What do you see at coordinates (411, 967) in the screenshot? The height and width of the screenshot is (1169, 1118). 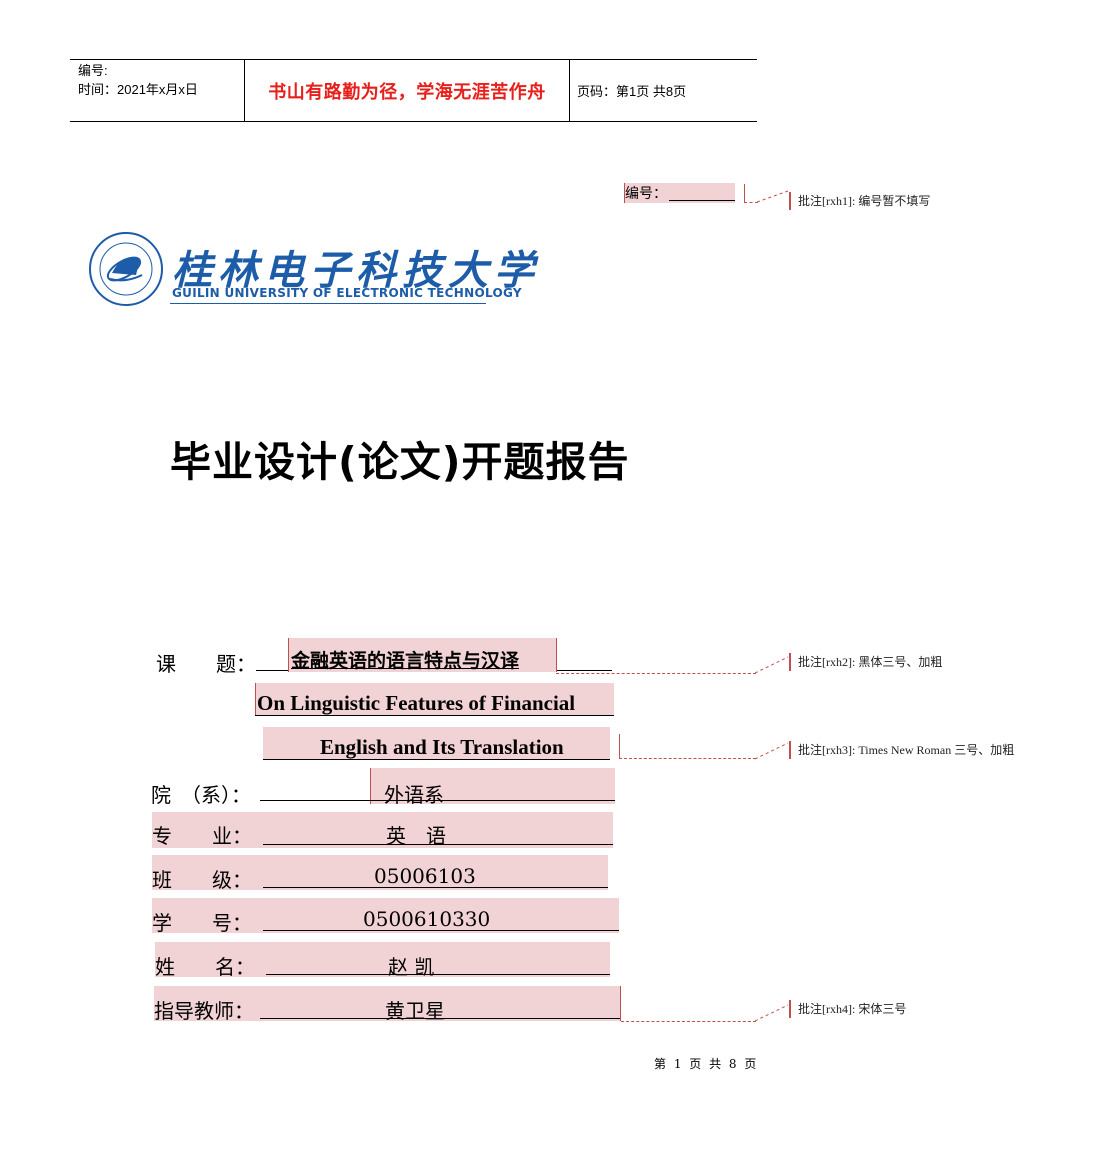 I see `name-value: 赵 凯` at bounding box center [411, 967].